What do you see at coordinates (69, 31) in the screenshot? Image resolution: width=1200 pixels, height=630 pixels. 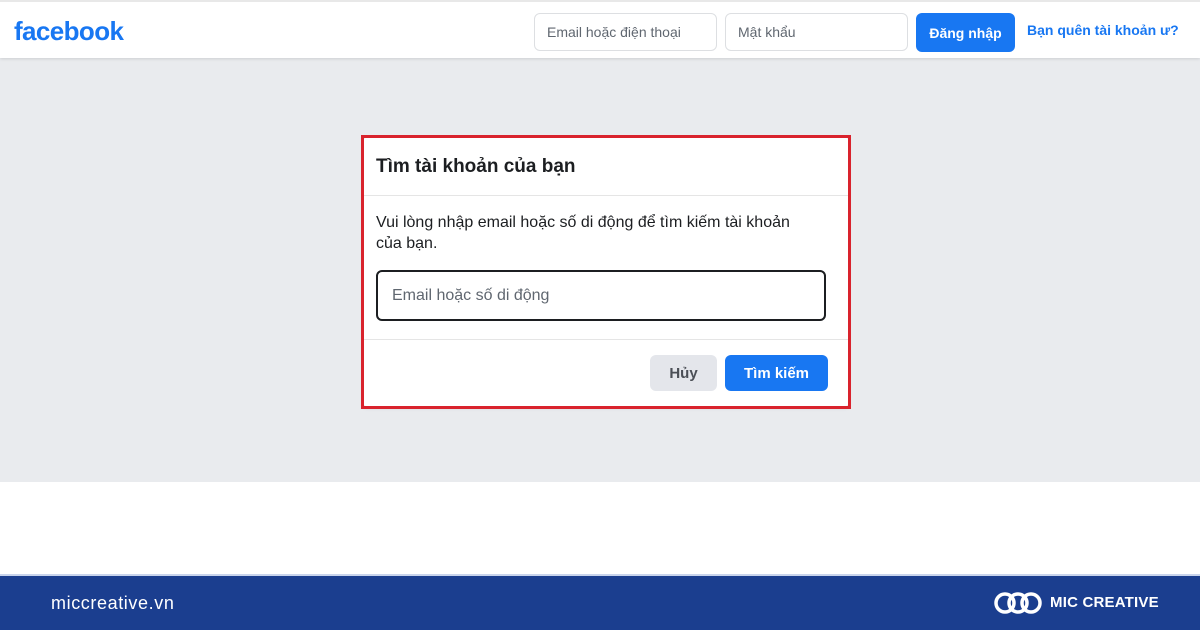 I see `facebook-logo: facebook` at bounding box center [69, 31].